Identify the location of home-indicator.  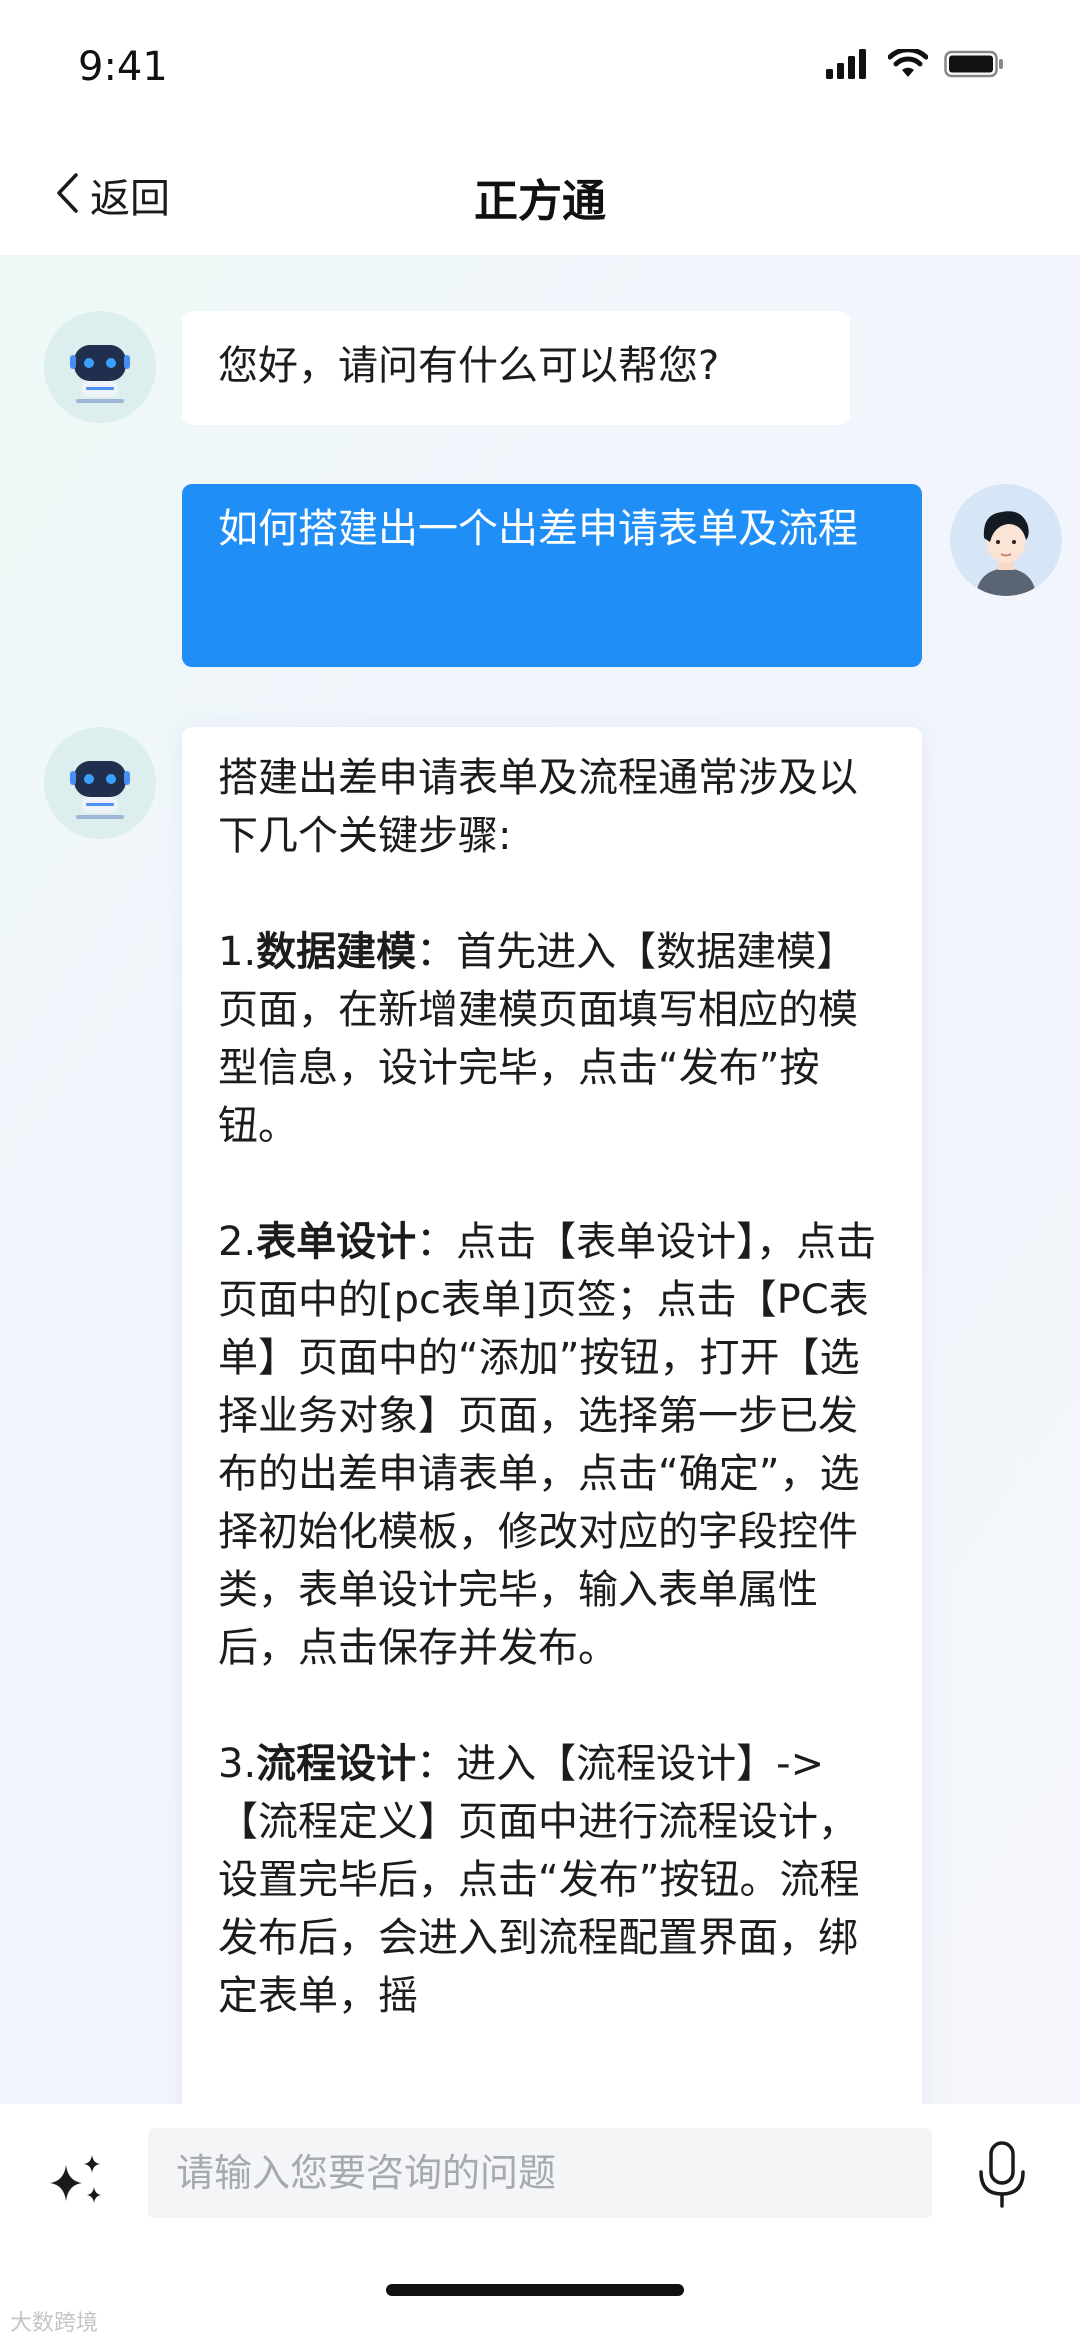
(535, 2290).